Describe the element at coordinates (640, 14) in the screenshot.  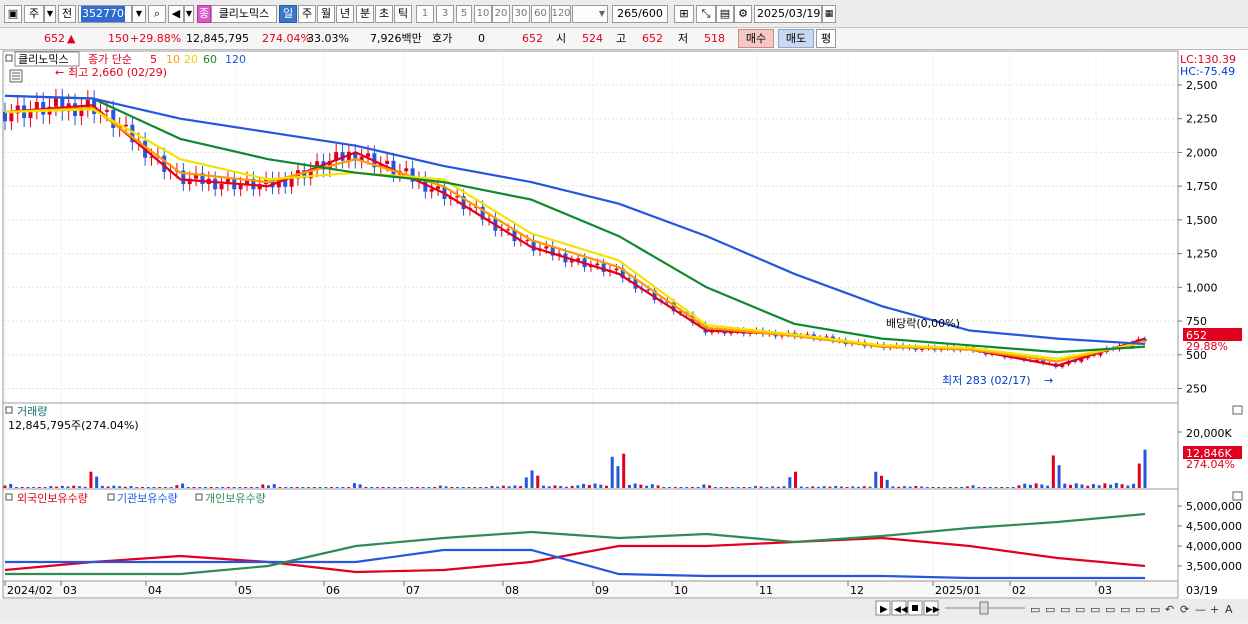
I see `bar-count-field: 265/600` at that location.